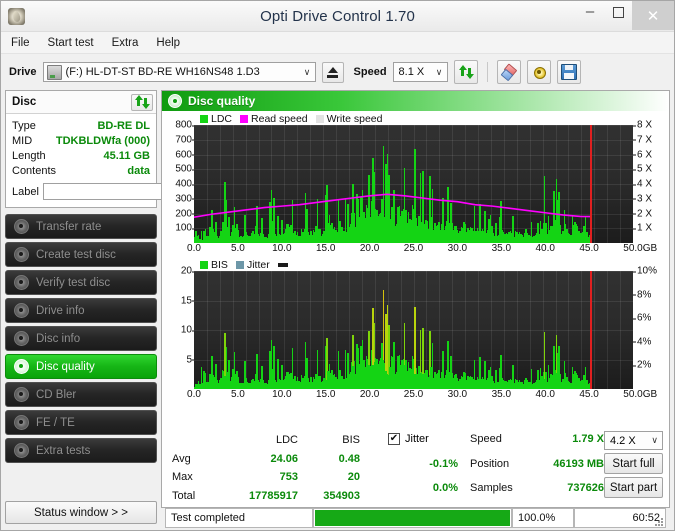  I want to click on speed-select-value: 8.1 X, so click(411, 72).